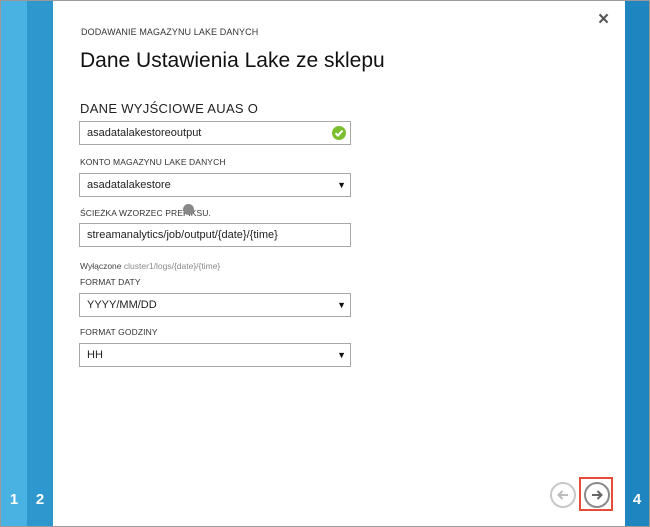  What do you see at coordinates (40, 263) in the screenshot?
I see `step-2-tab: 2` at bounding box center [40, 263].